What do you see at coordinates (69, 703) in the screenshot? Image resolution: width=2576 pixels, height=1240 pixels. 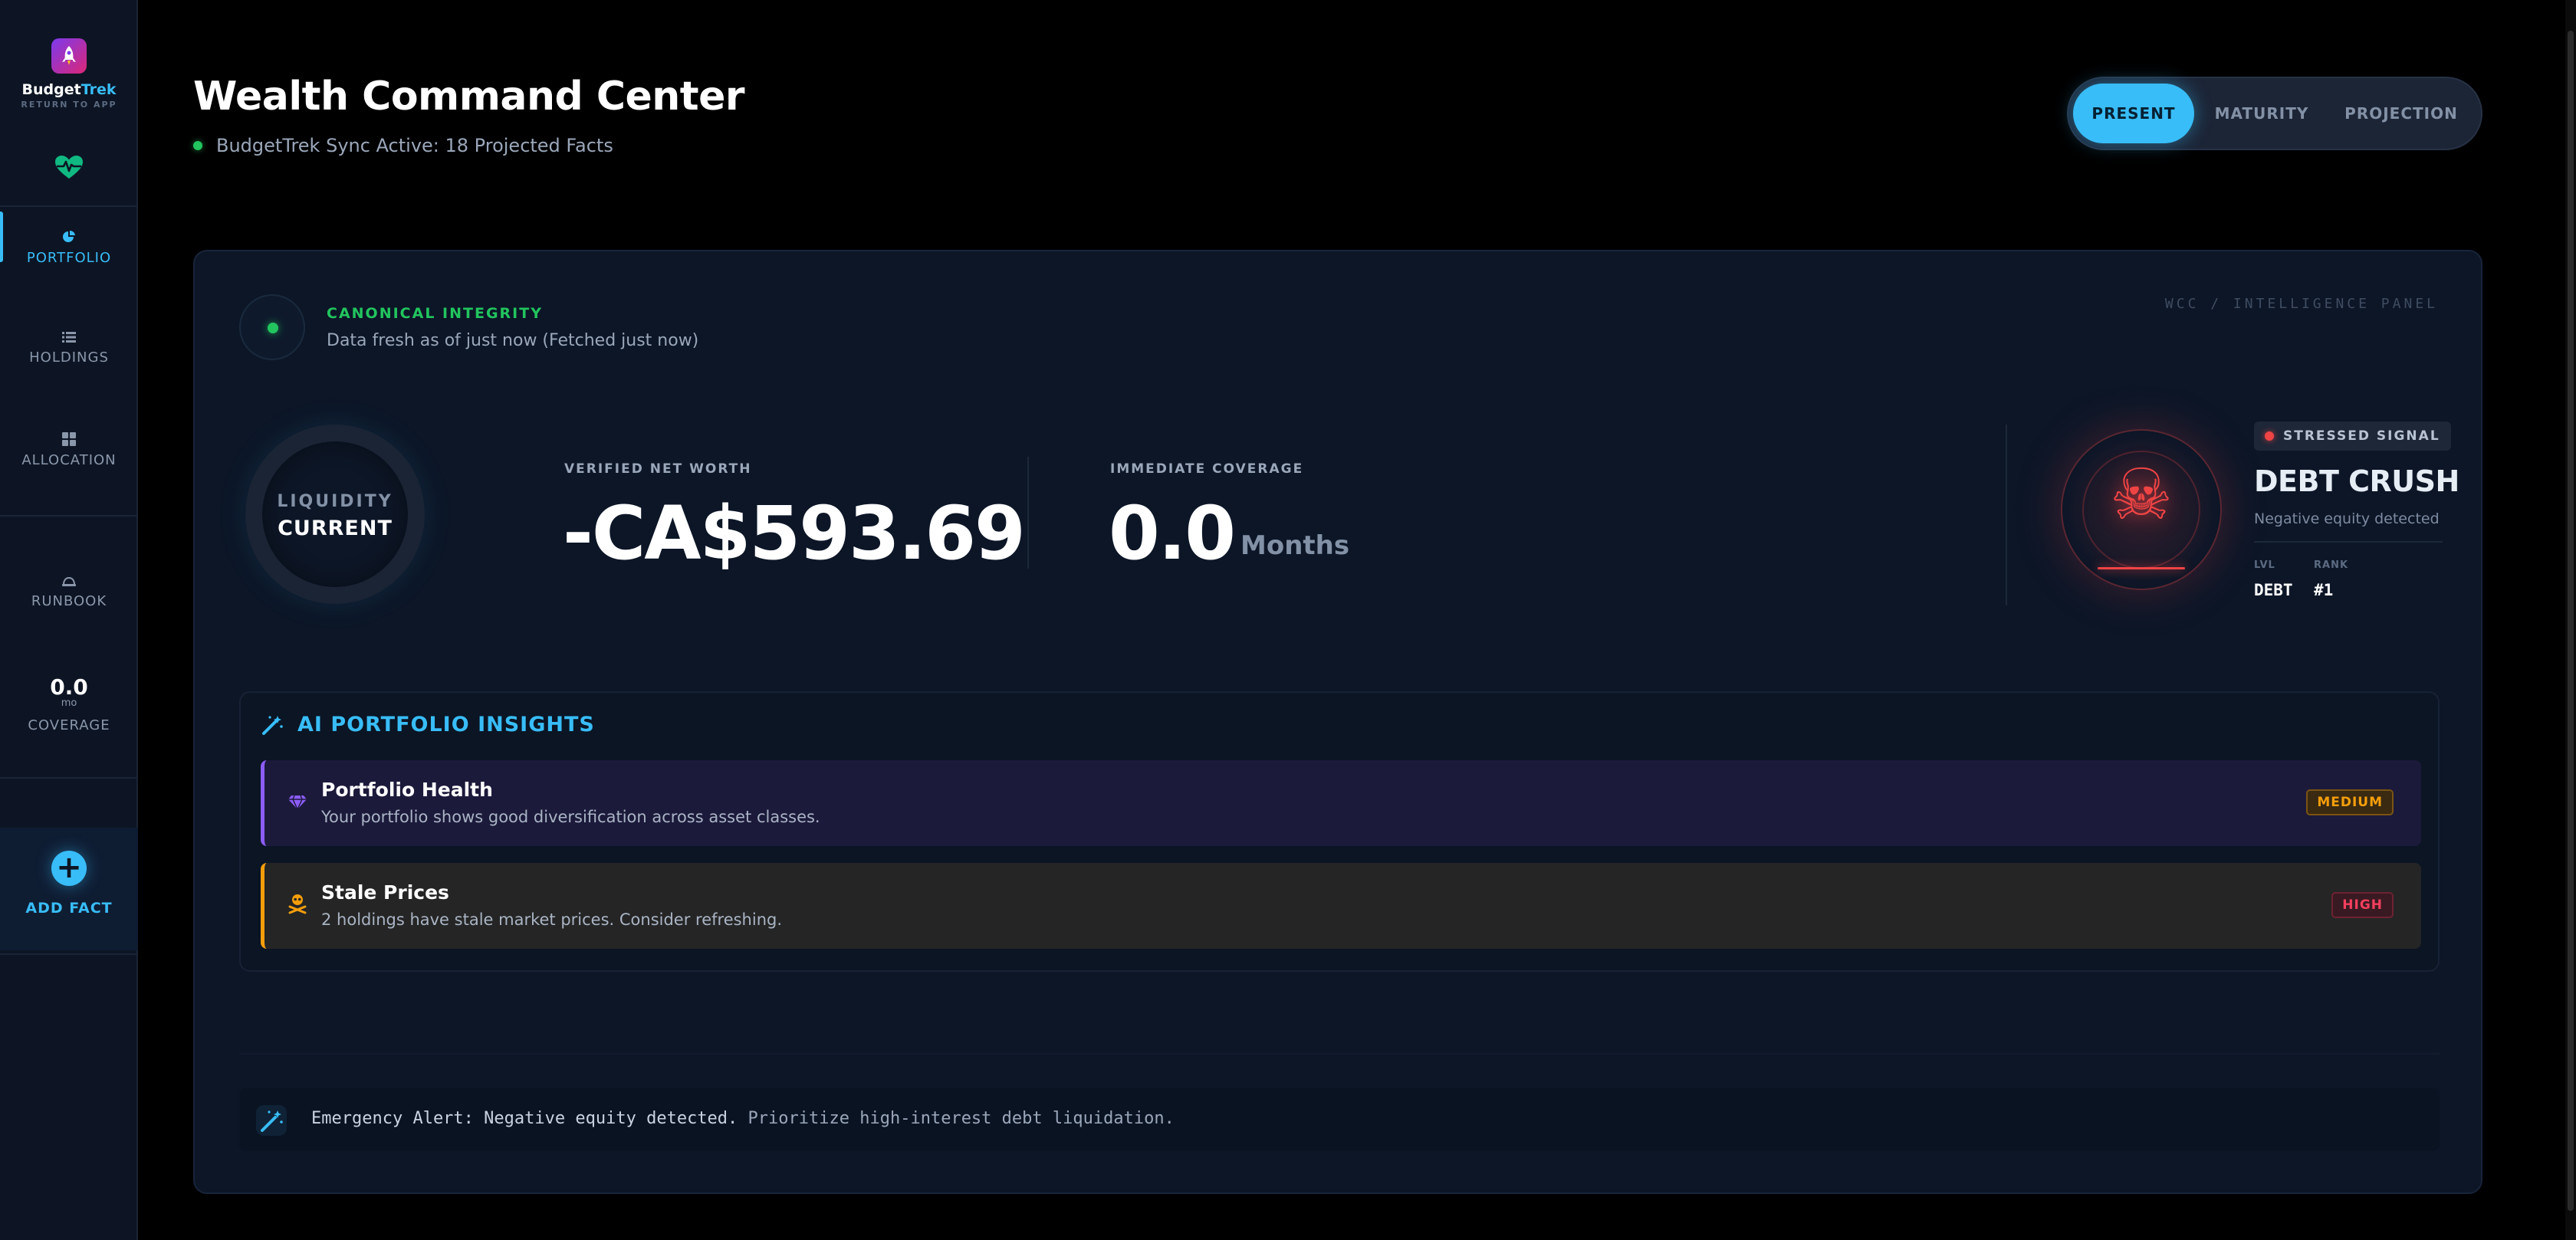 I see `sidebar-coverage-unit: mo` at bounding box center [69, 703].